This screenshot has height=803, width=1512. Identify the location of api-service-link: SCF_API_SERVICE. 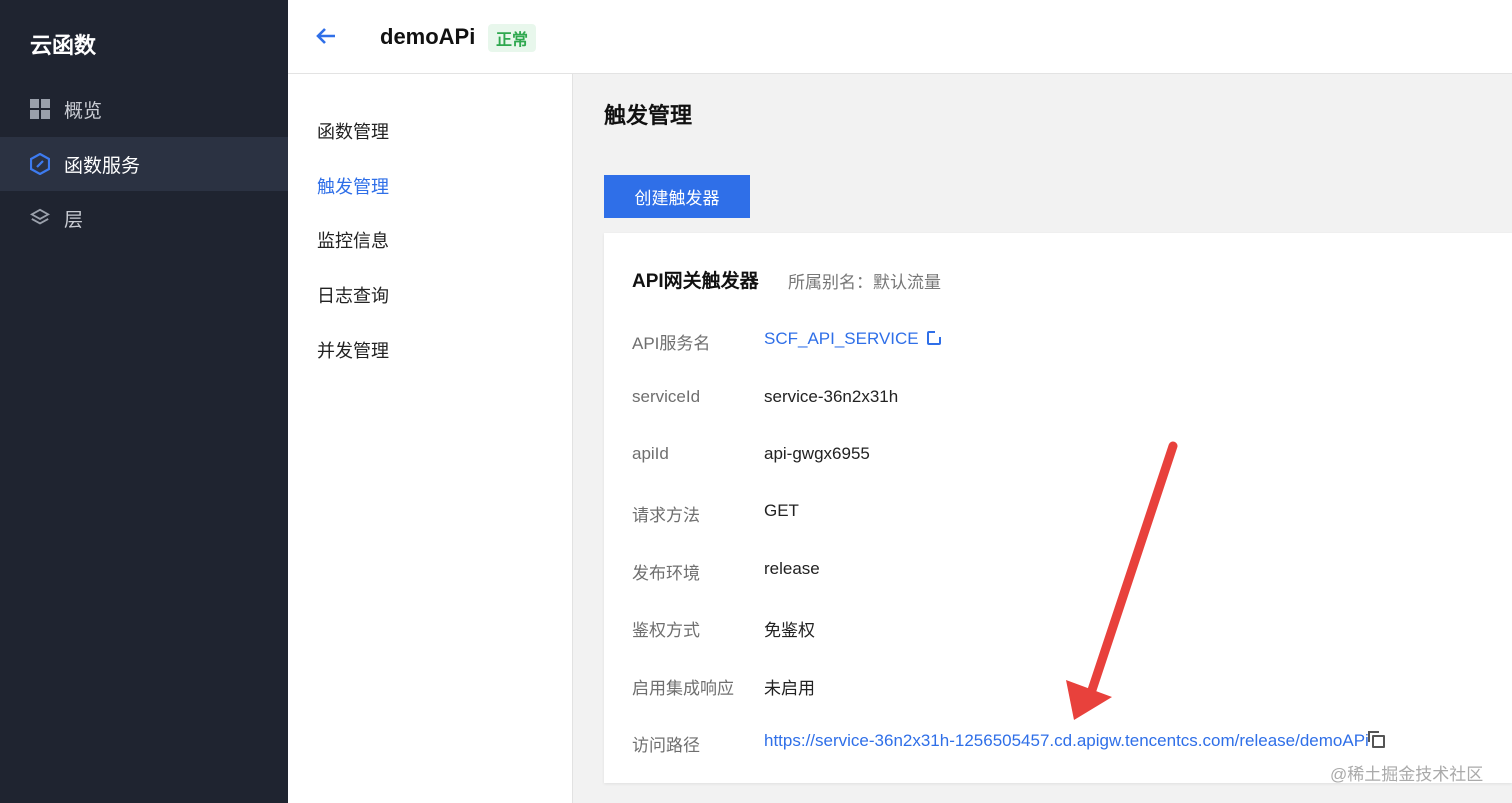
(853, 339).